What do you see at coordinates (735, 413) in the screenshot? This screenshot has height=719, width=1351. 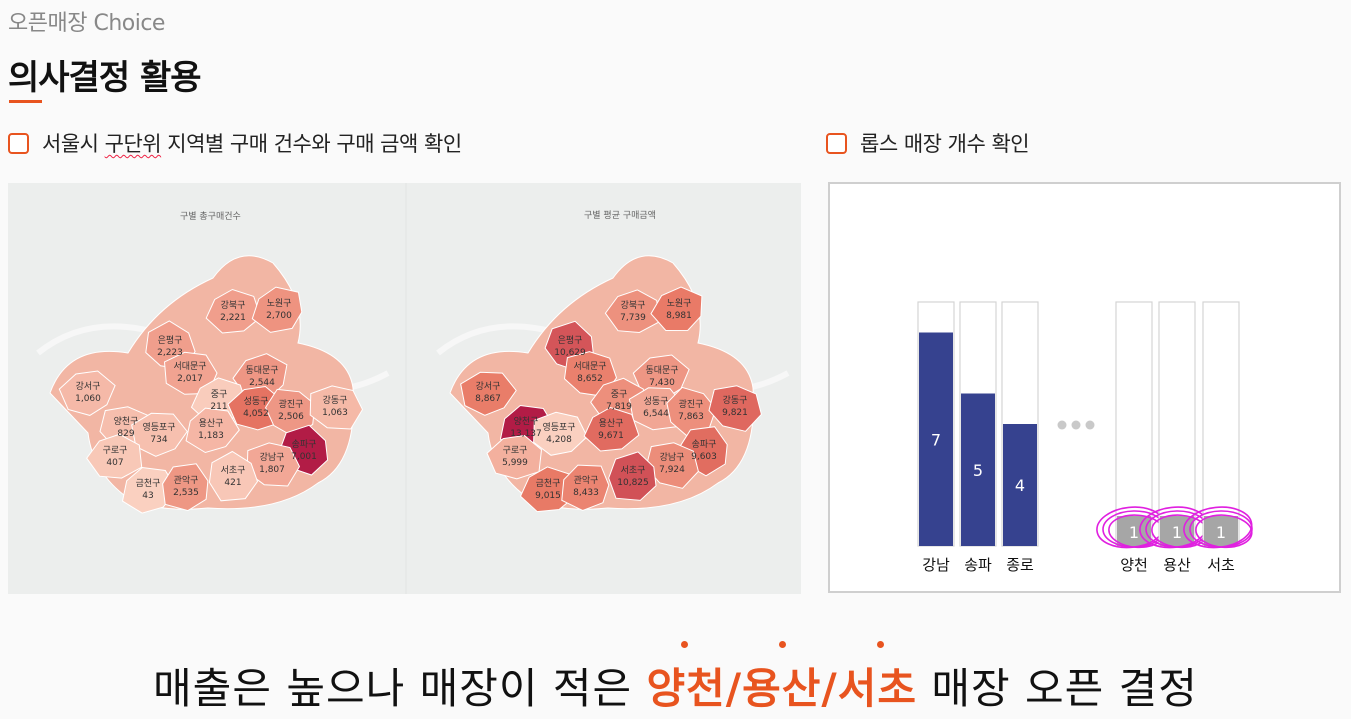 I see `district-value: 9,821` at bounding box center [735, 413].